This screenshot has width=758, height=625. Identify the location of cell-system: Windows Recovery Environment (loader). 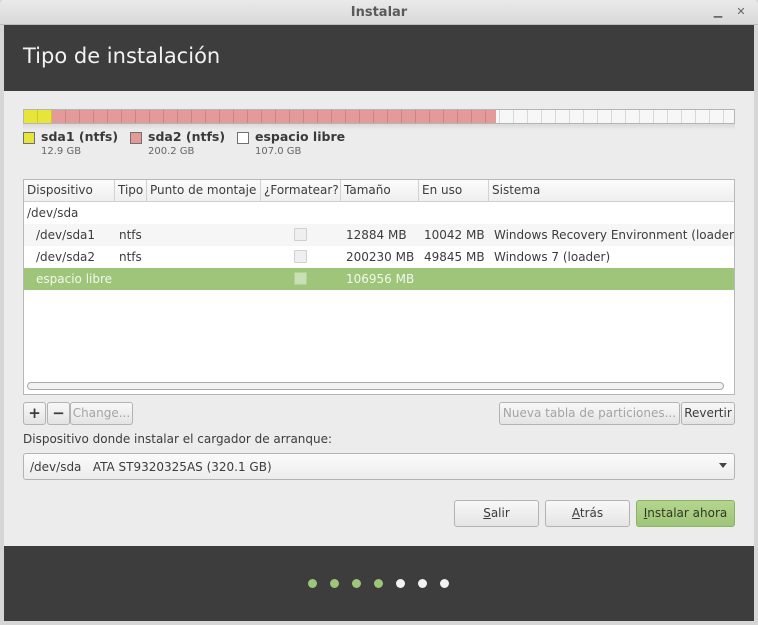
(614, 235).